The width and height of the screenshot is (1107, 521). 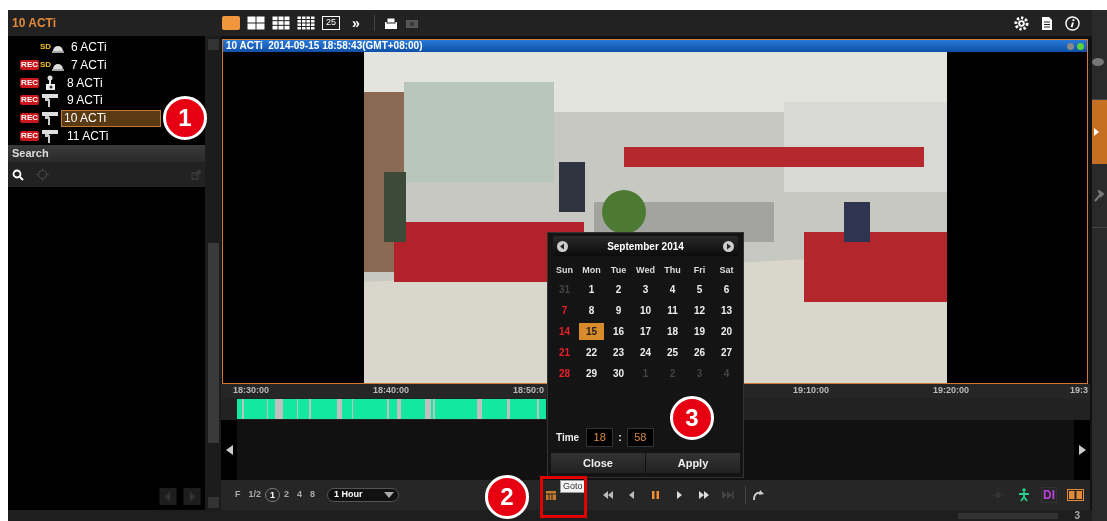 I want to click on time-tick-label: 19:10:00, so click(x=811, y=390).